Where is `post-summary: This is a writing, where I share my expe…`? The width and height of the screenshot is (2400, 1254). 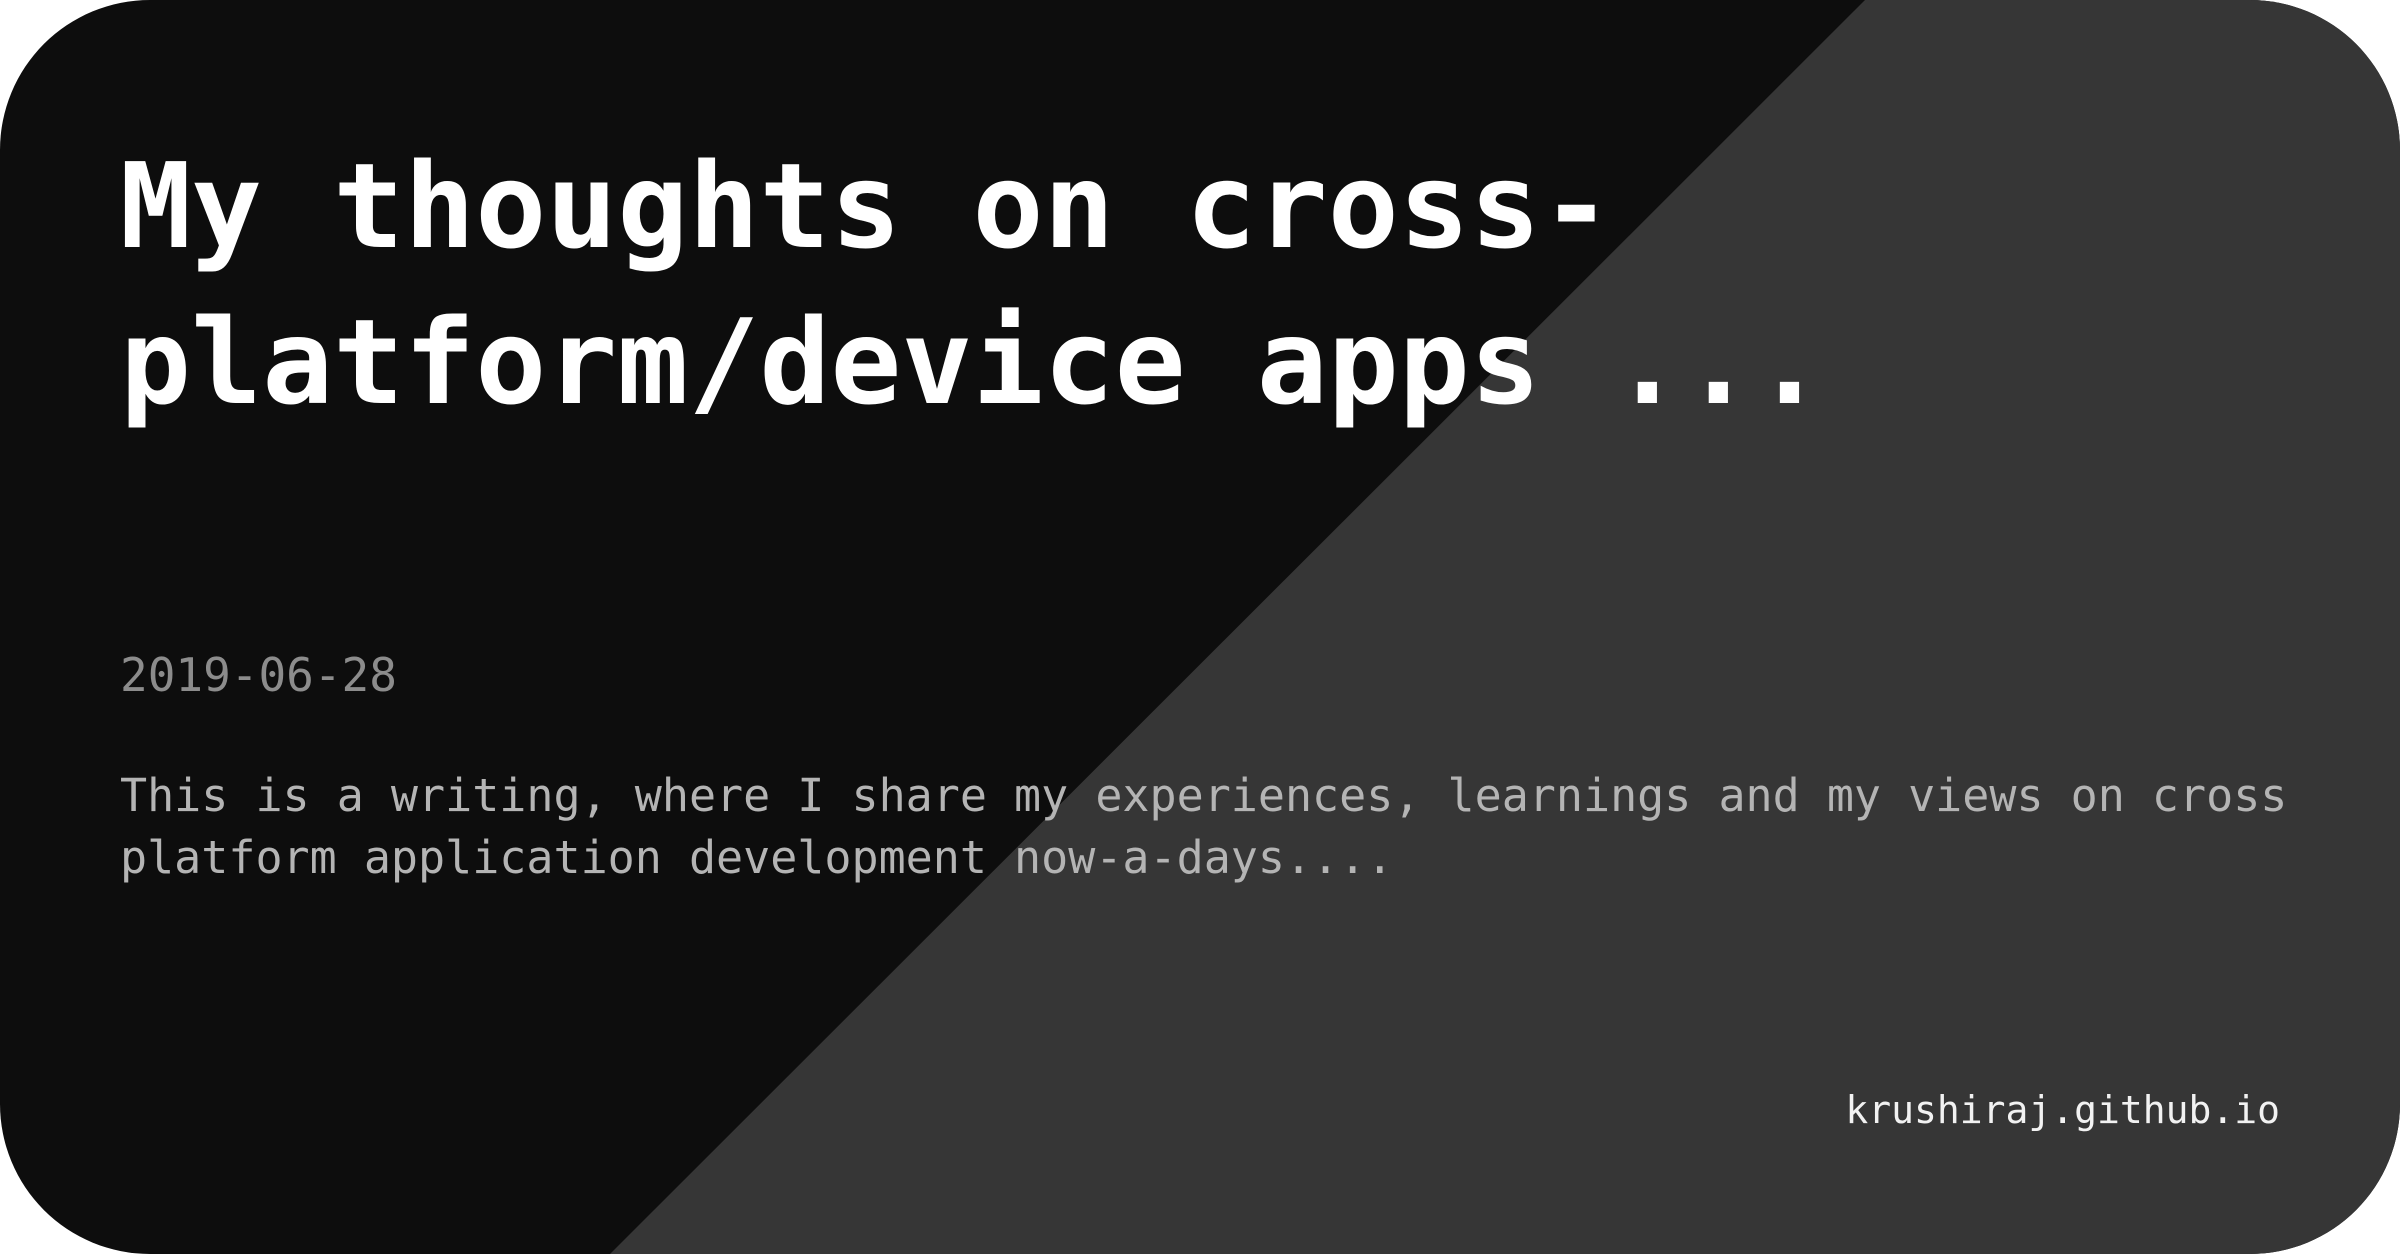
post-summary: This is a writing, where I share my expe… is located at coordinates (1204, 826).